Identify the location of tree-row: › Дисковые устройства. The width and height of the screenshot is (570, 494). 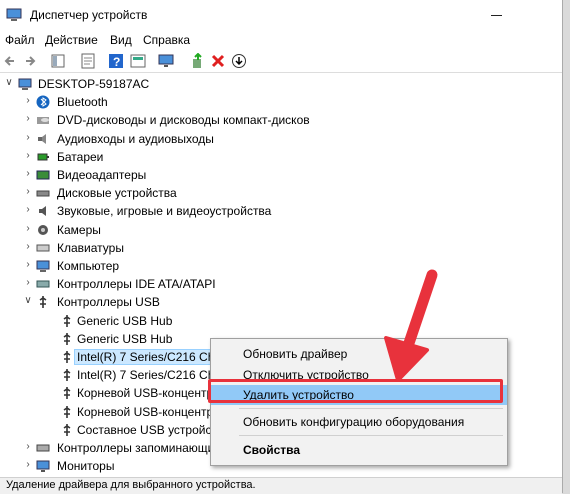
(270, 193).